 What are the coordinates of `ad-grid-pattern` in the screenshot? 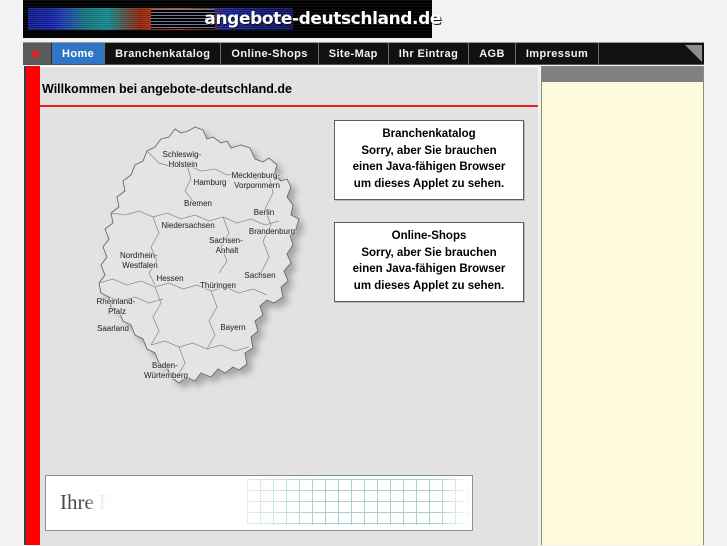 It's located at (359, 502).